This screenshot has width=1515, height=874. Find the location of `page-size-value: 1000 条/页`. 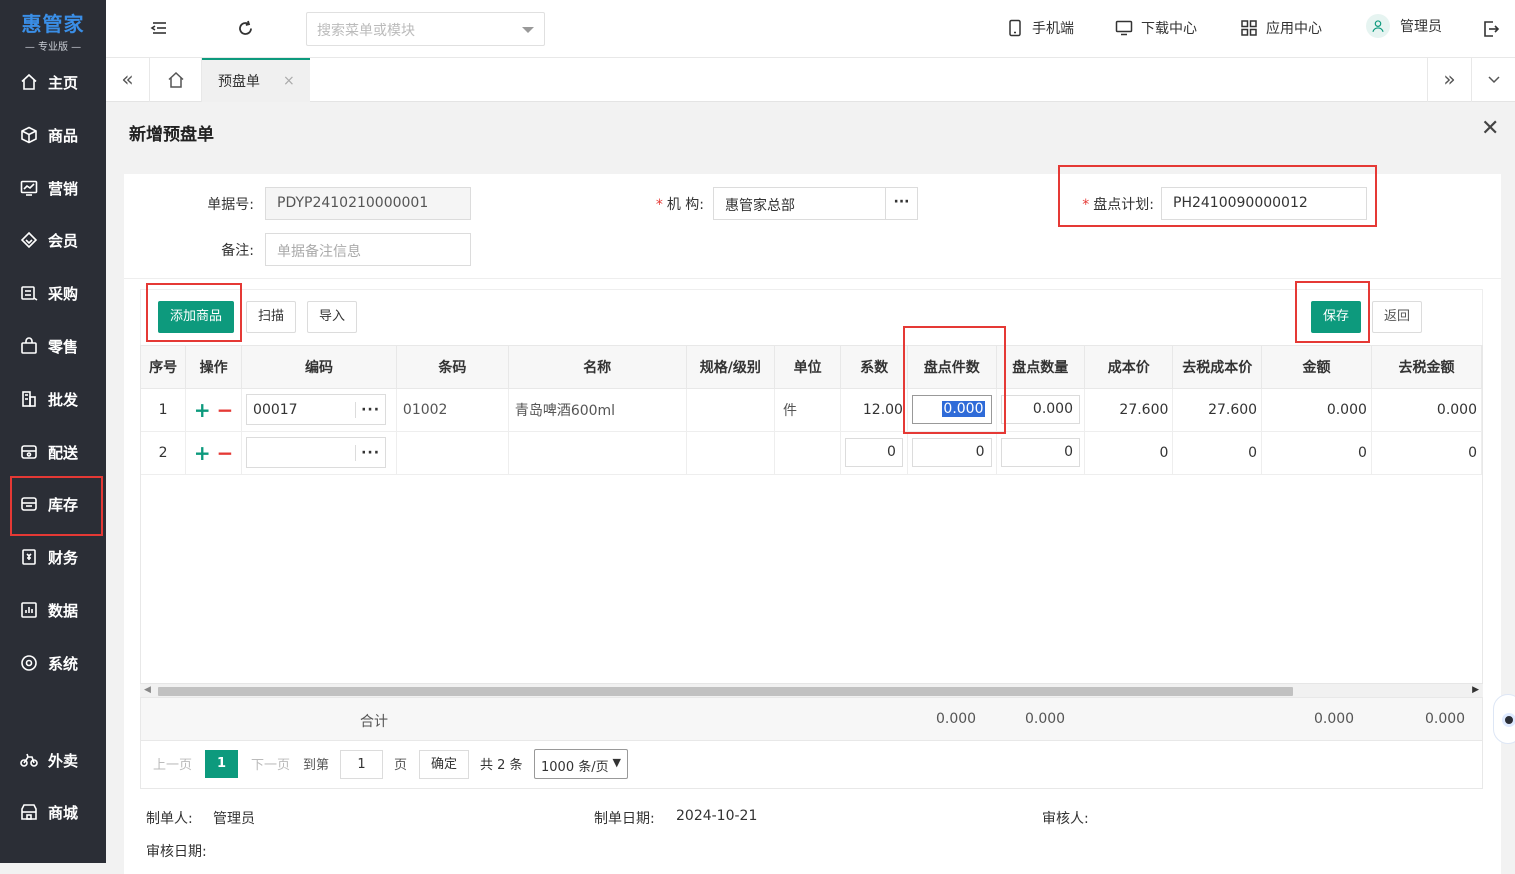

page-size-value: 1000 条/页 is located at coordinates (575, 767).